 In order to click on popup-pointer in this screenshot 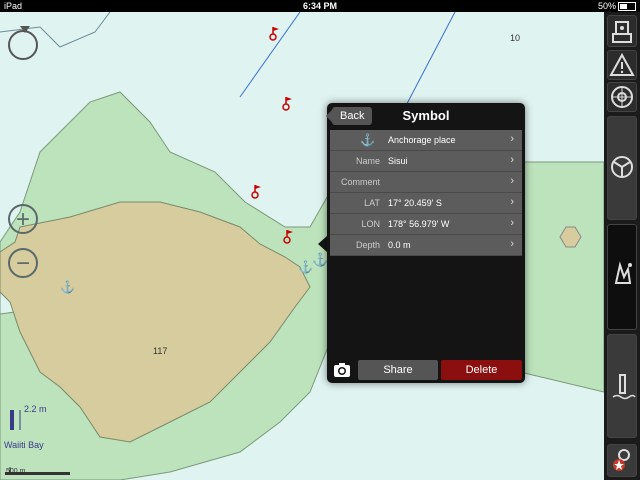, I will do `click(322, 244)`.